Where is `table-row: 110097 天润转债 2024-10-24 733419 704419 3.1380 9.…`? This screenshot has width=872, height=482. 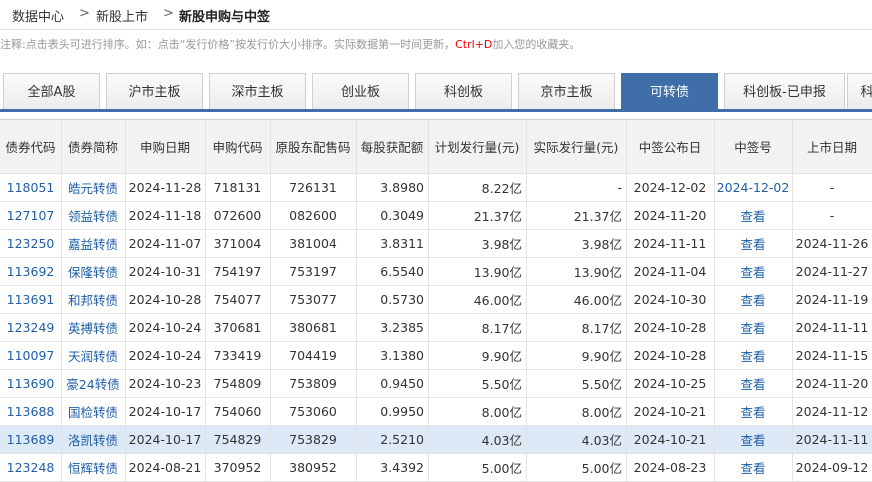 table-row: 110097 天润转债 2024-10-24 733419 704419 3.1380 9.… is located at coordinates (436, 356).